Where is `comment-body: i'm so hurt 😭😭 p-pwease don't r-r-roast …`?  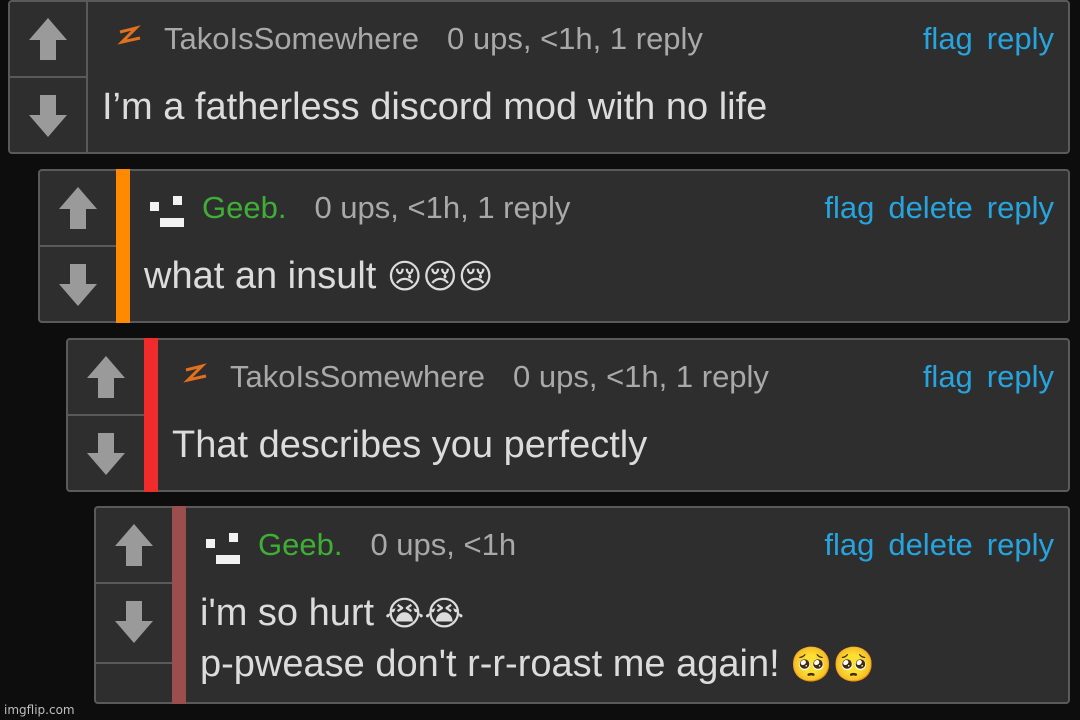
comment-body: i'm so hurt 😭😭 p-pwease don't r-r-roast … is located at coordinates (537, 639).